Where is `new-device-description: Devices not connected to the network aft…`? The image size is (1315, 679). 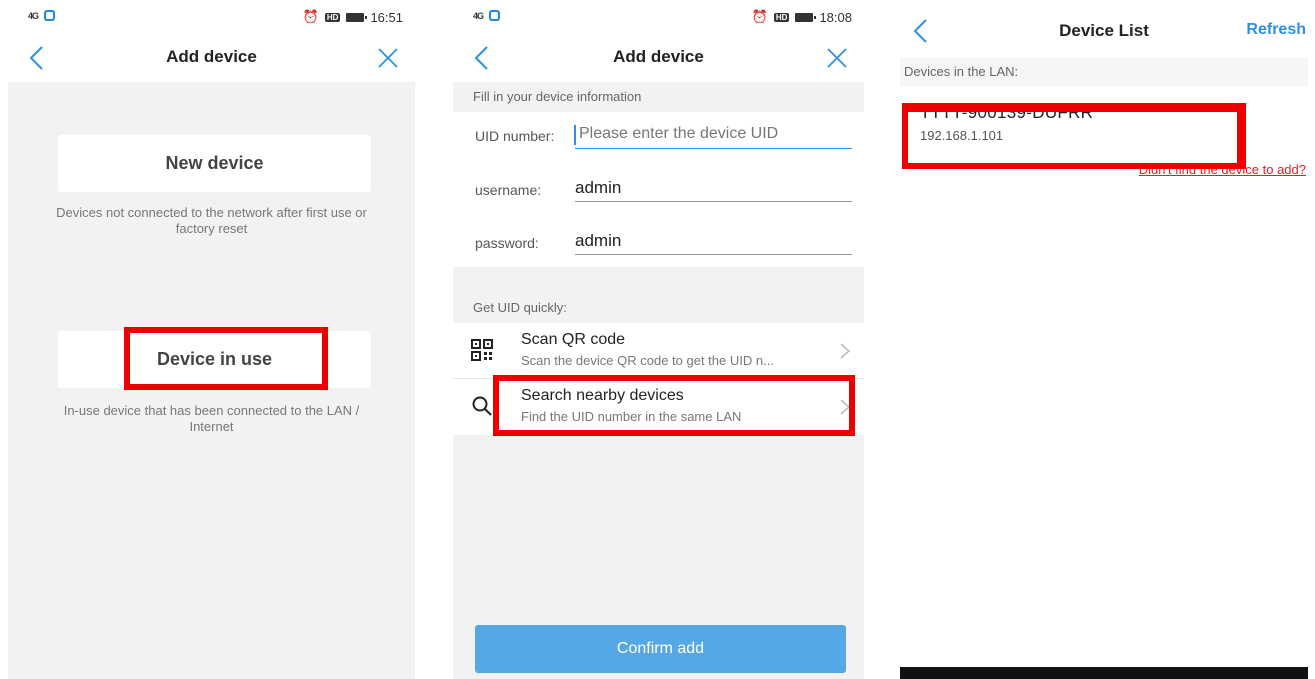 new-device-description: Devices not connected to the network aft… is located at coordinates (211, 220).